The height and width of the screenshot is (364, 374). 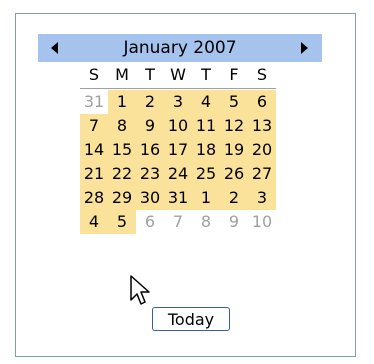 I want to click on calendar-day: 11, so click(x=206, y=126).